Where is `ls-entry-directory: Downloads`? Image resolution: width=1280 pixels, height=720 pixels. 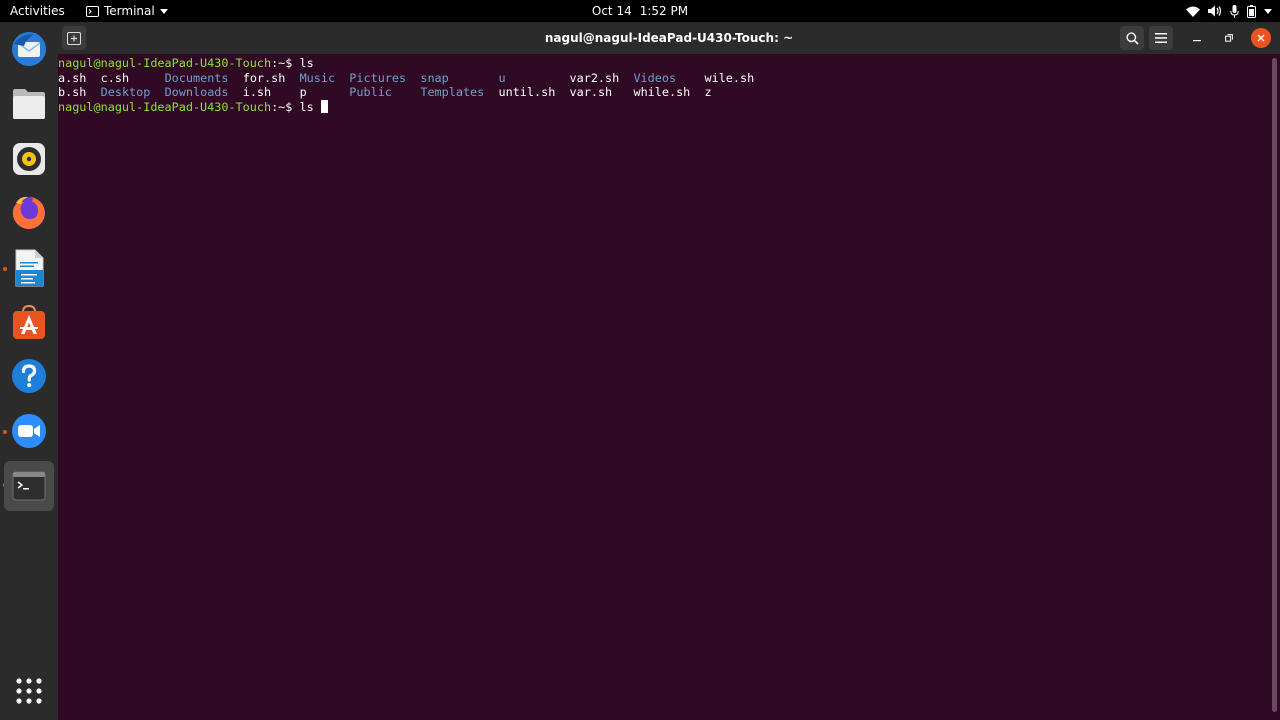 ls-entry-directory: Downloads is located at coordinates (196, 92).